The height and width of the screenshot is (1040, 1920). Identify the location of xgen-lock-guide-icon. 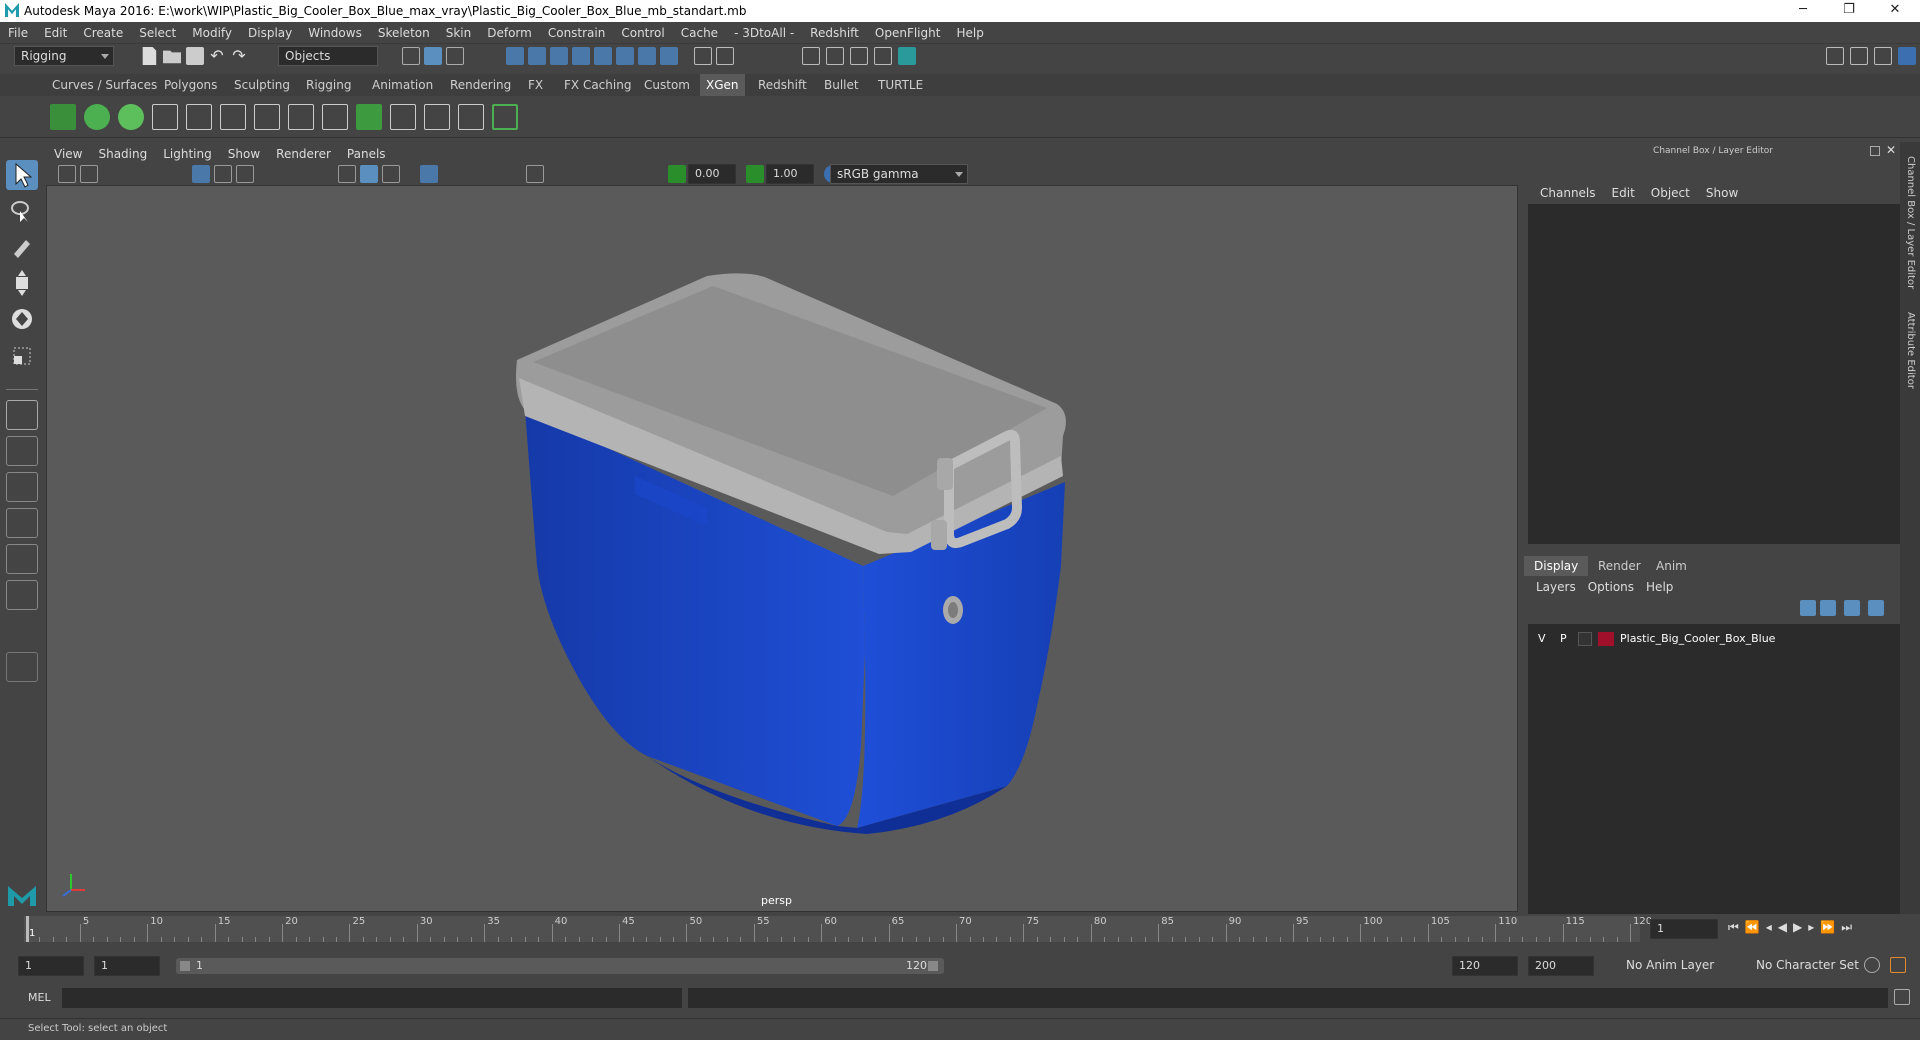
(301, 117).